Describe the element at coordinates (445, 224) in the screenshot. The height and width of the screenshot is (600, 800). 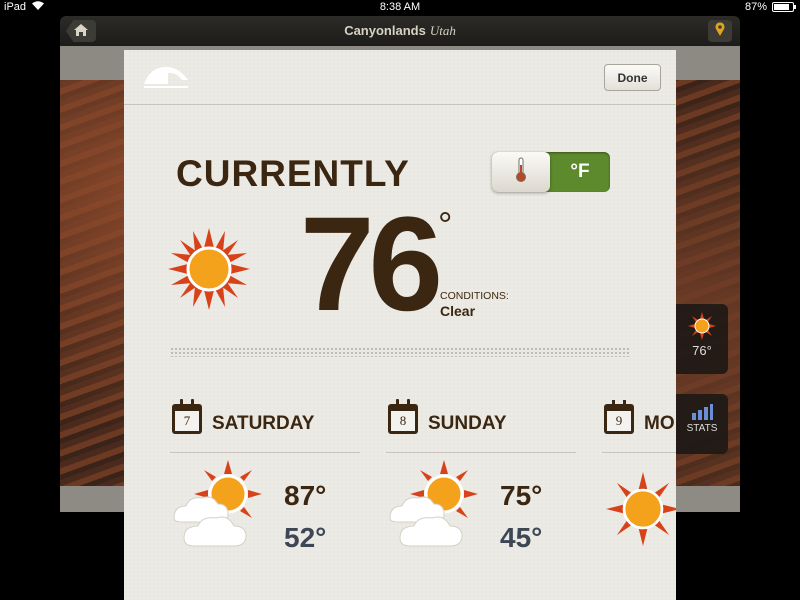
I see `degree-symbol: °` at that location.